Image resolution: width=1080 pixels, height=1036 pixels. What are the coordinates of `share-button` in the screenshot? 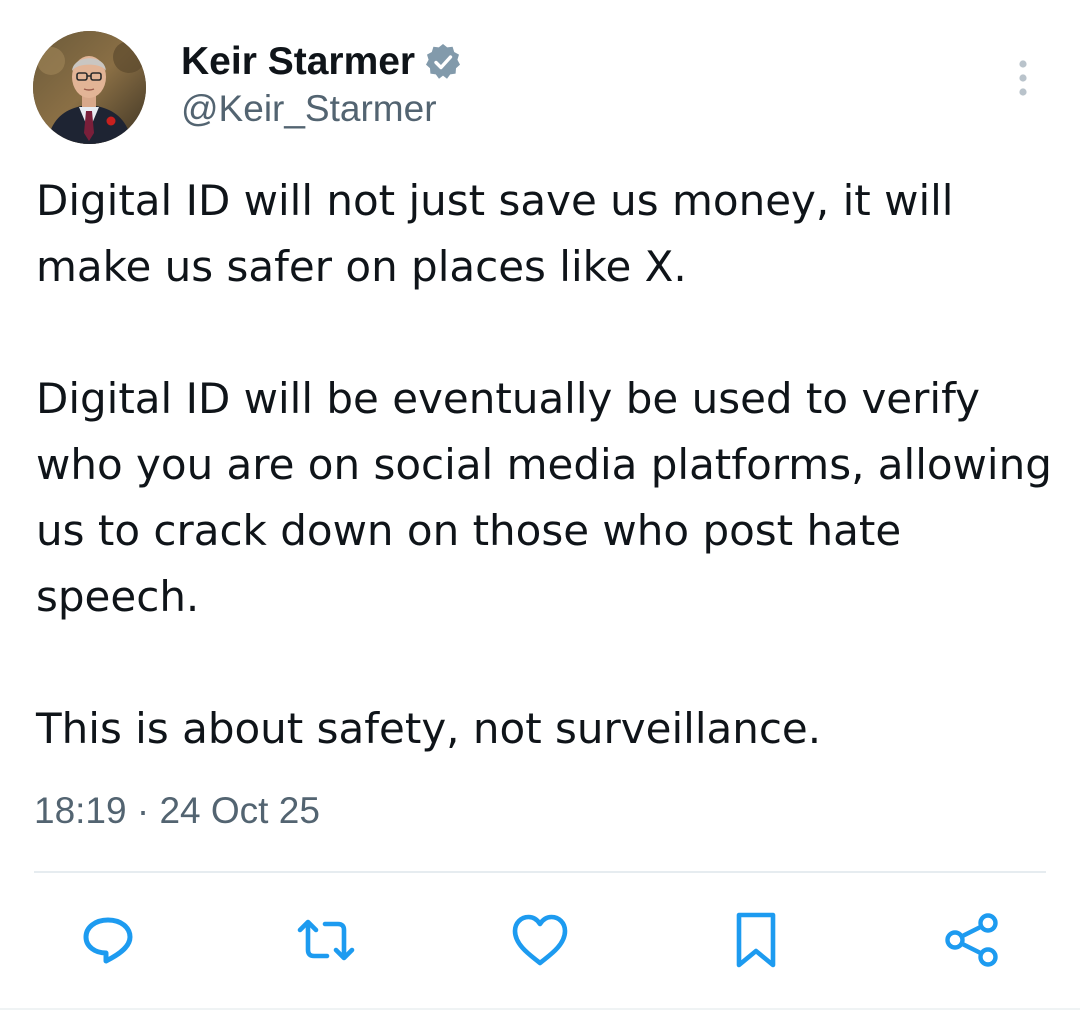 It's located at (972, 940).